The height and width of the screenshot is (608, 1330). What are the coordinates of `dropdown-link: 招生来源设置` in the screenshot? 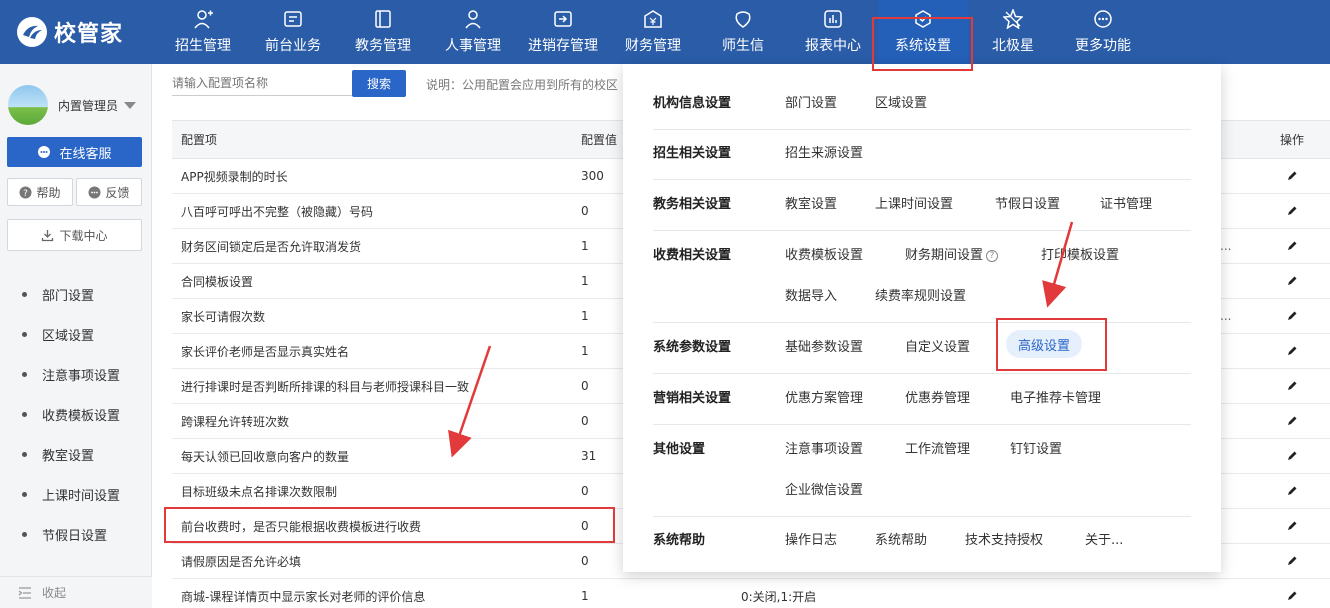 It's located at (824, 151).